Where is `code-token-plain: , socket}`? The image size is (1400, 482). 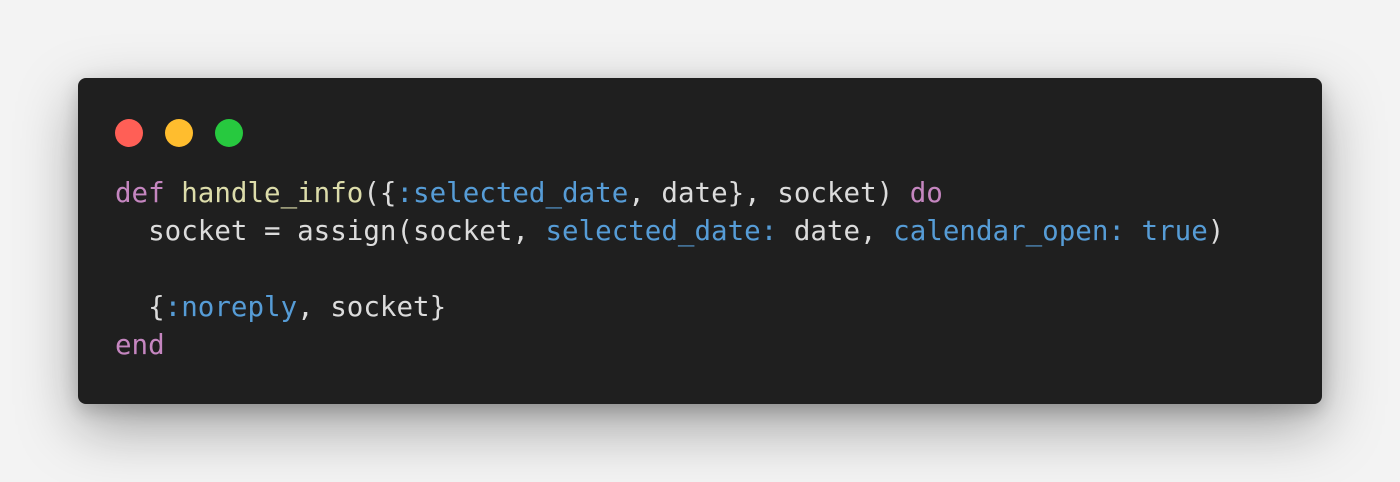
code-token-plain: , socket} is located at coordinates (372, 307).